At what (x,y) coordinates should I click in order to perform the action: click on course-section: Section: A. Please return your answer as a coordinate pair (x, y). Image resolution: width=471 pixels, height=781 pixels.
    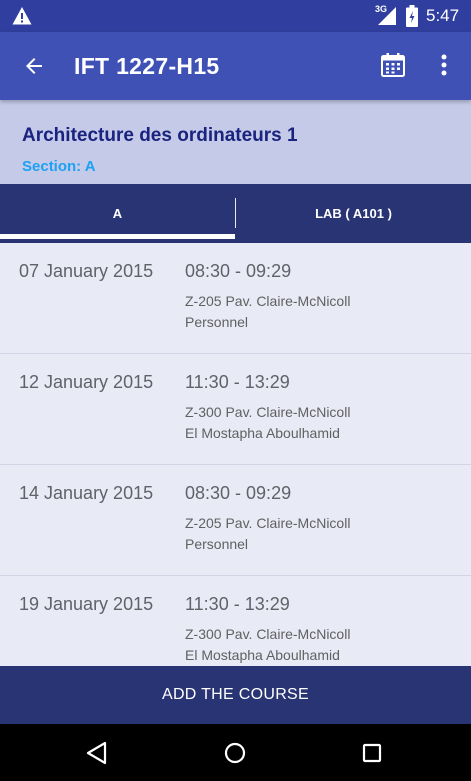
    Looking at the image, I should click on (59, 166).